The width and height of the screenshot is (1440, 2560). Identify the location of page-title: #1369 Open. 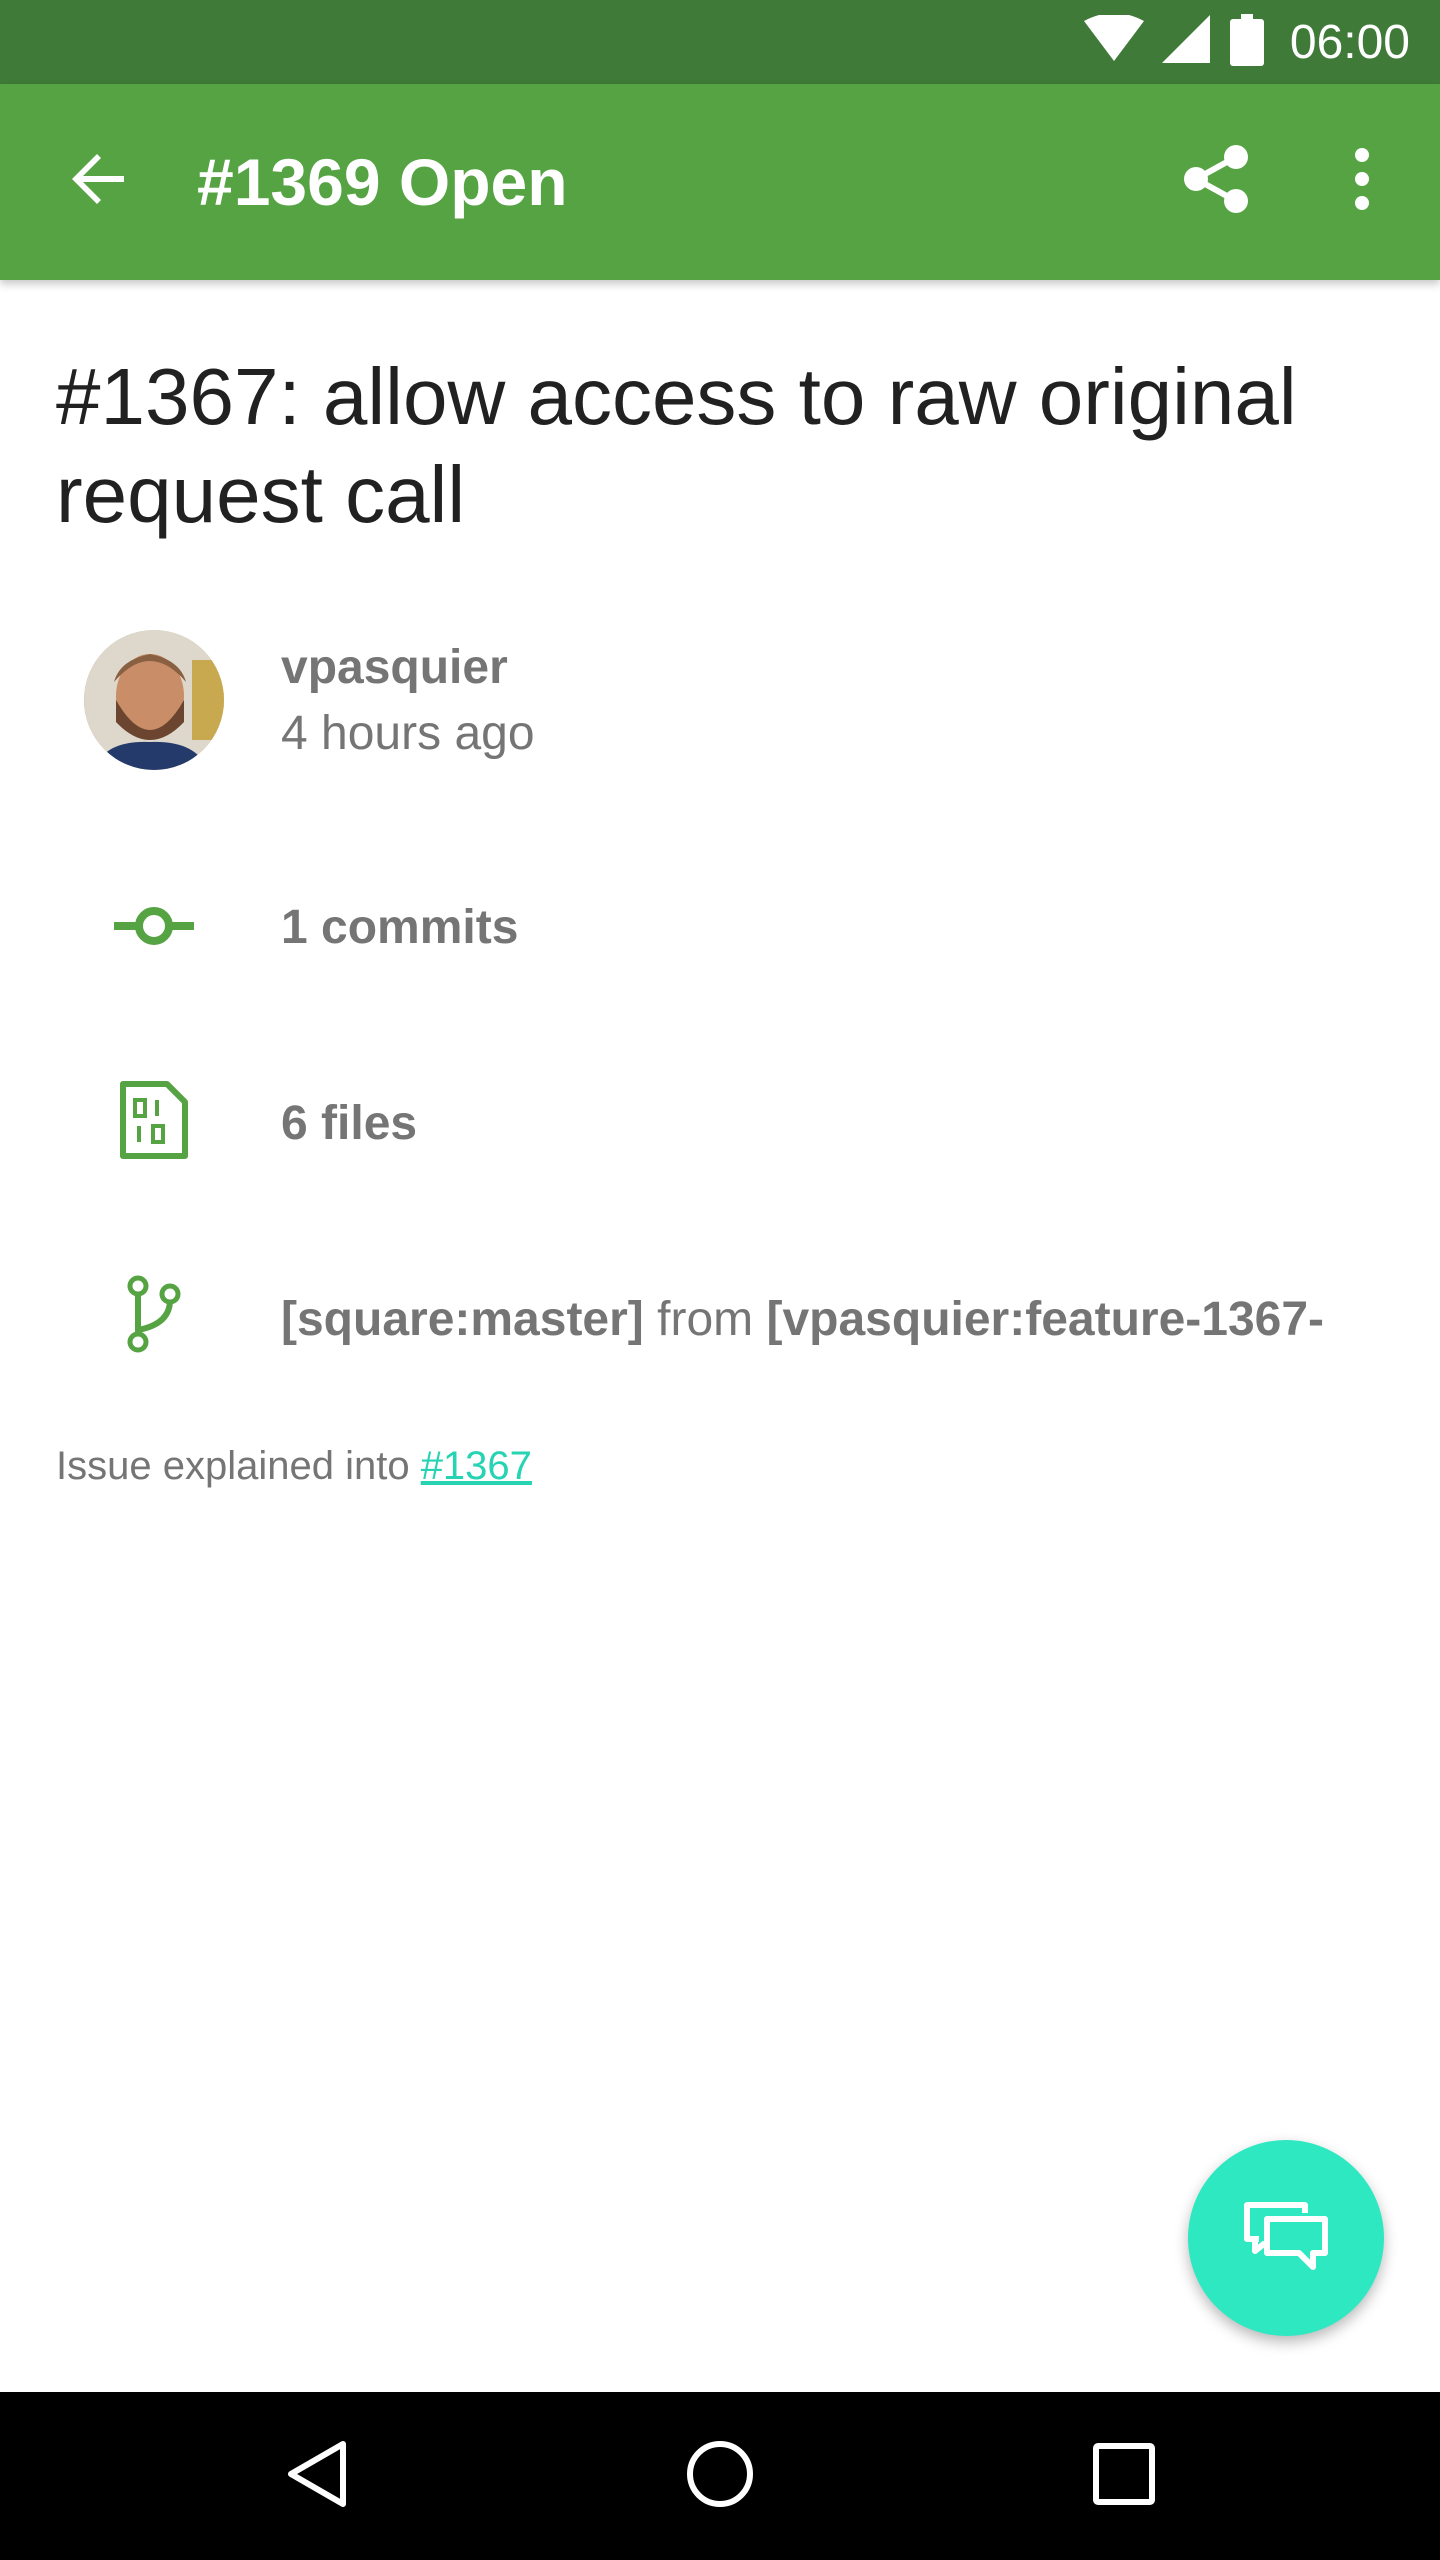
(382, 182).